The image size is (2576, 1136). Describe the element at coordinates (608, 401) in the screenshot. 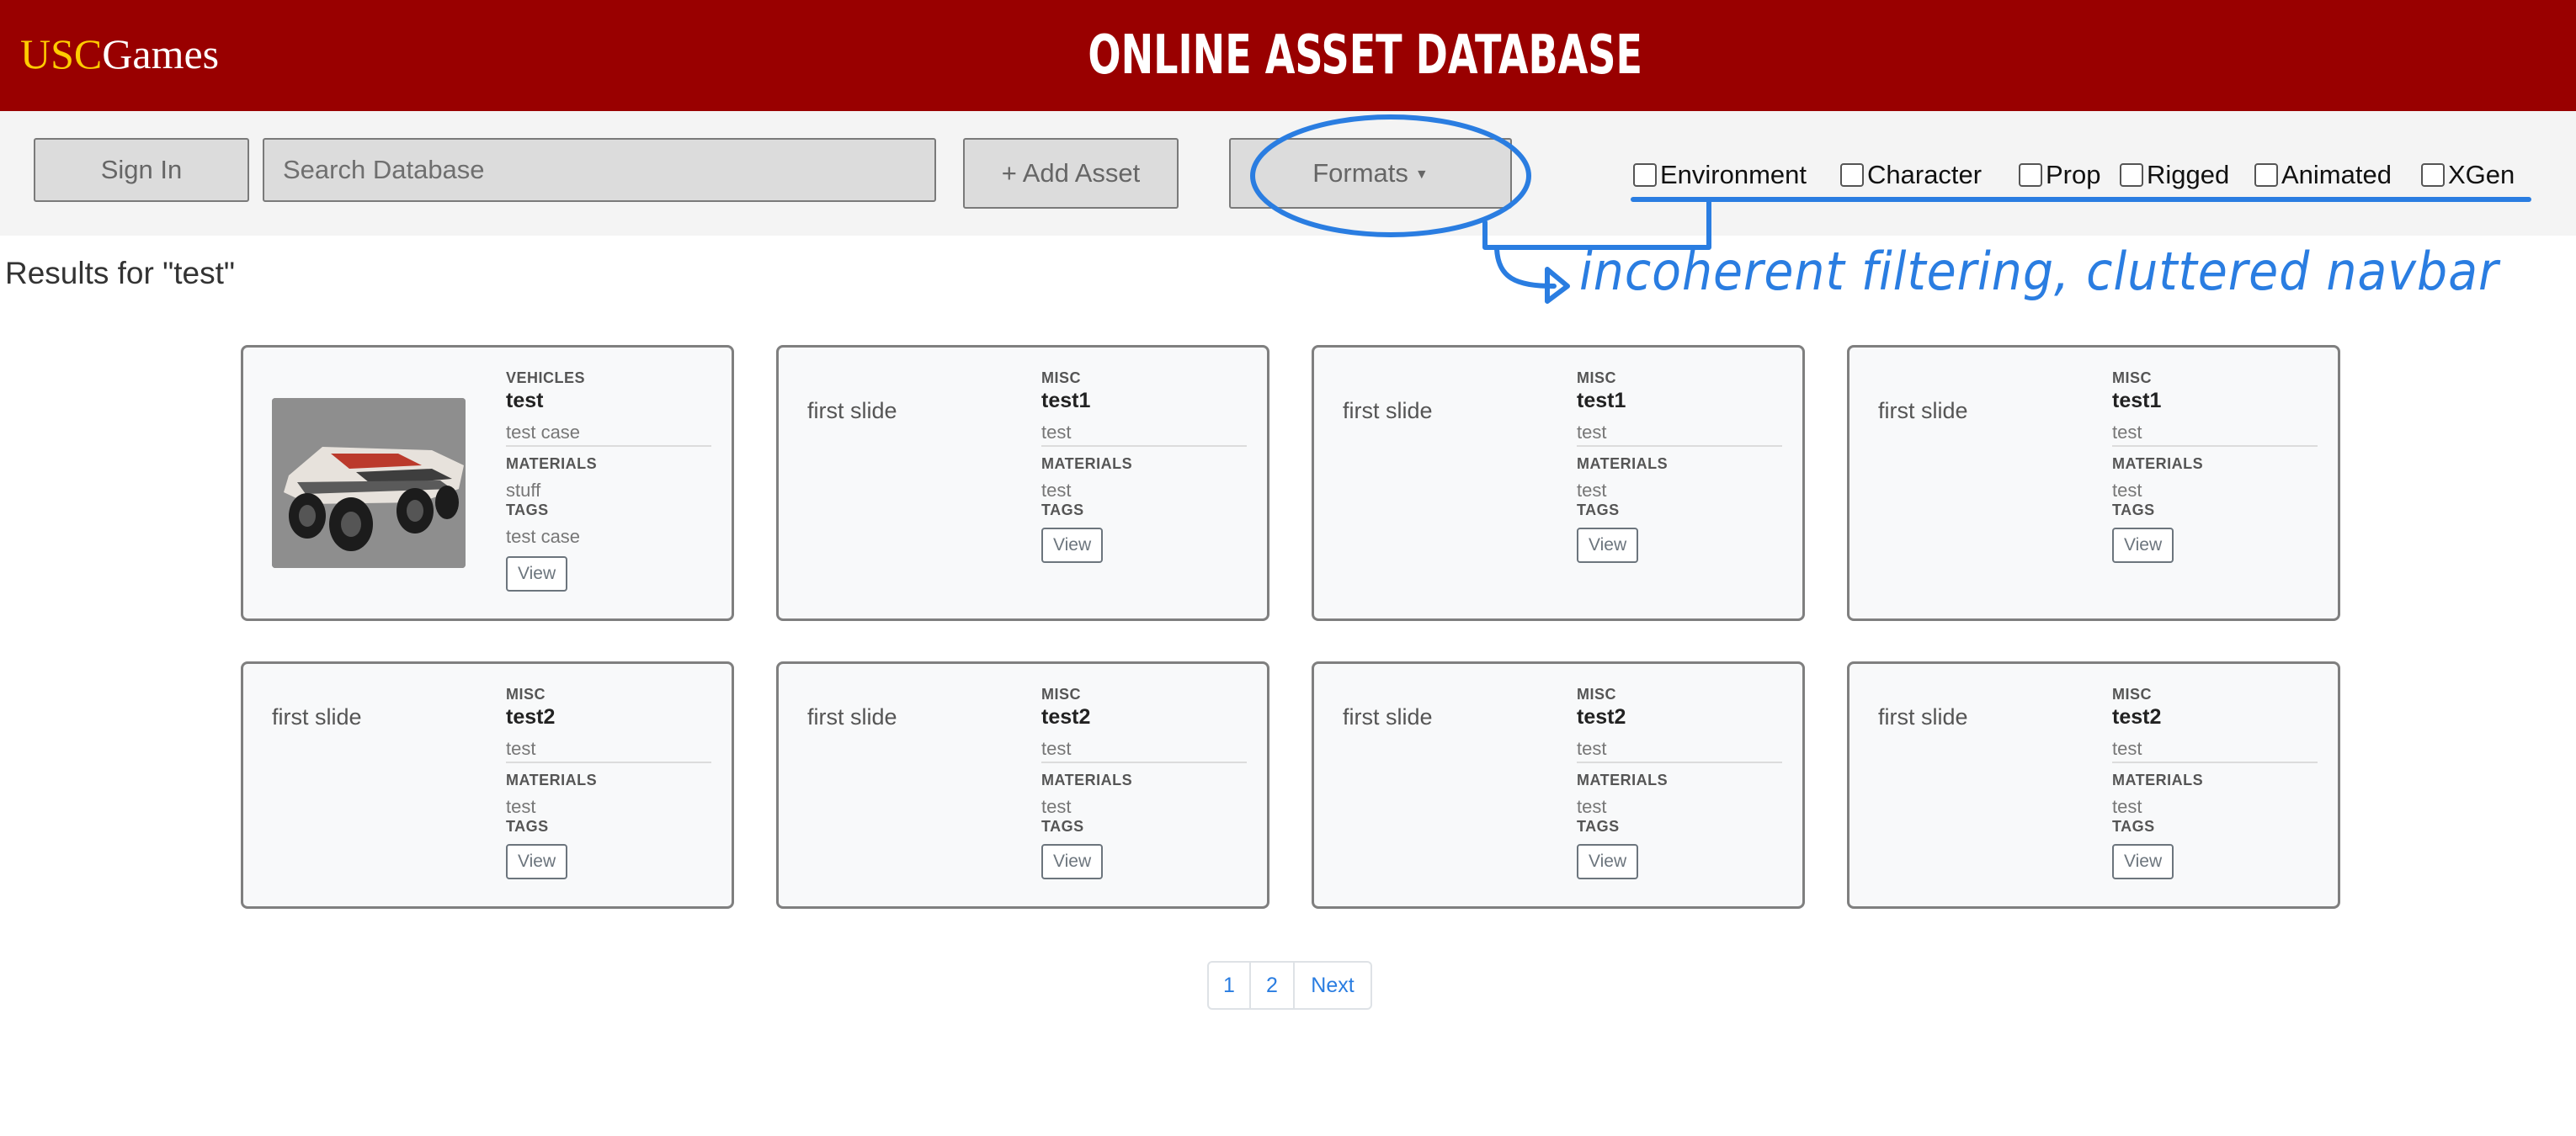

I see `asset-name: test` at that location.